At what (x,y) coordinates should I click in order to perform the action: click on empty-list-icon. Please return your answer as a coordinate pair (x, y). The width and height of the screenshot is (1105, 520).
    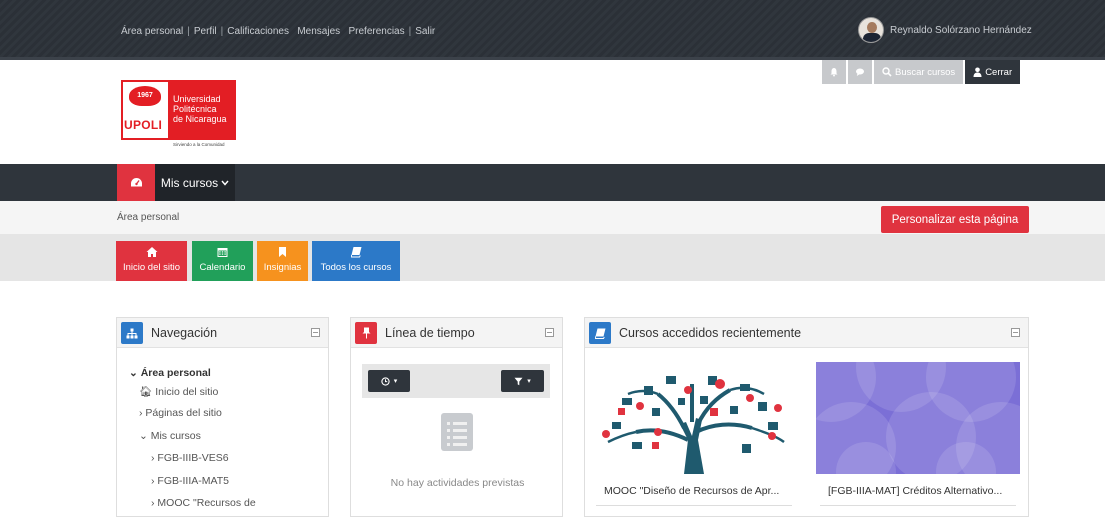
    Looking at the image, I should click on (457, 432).